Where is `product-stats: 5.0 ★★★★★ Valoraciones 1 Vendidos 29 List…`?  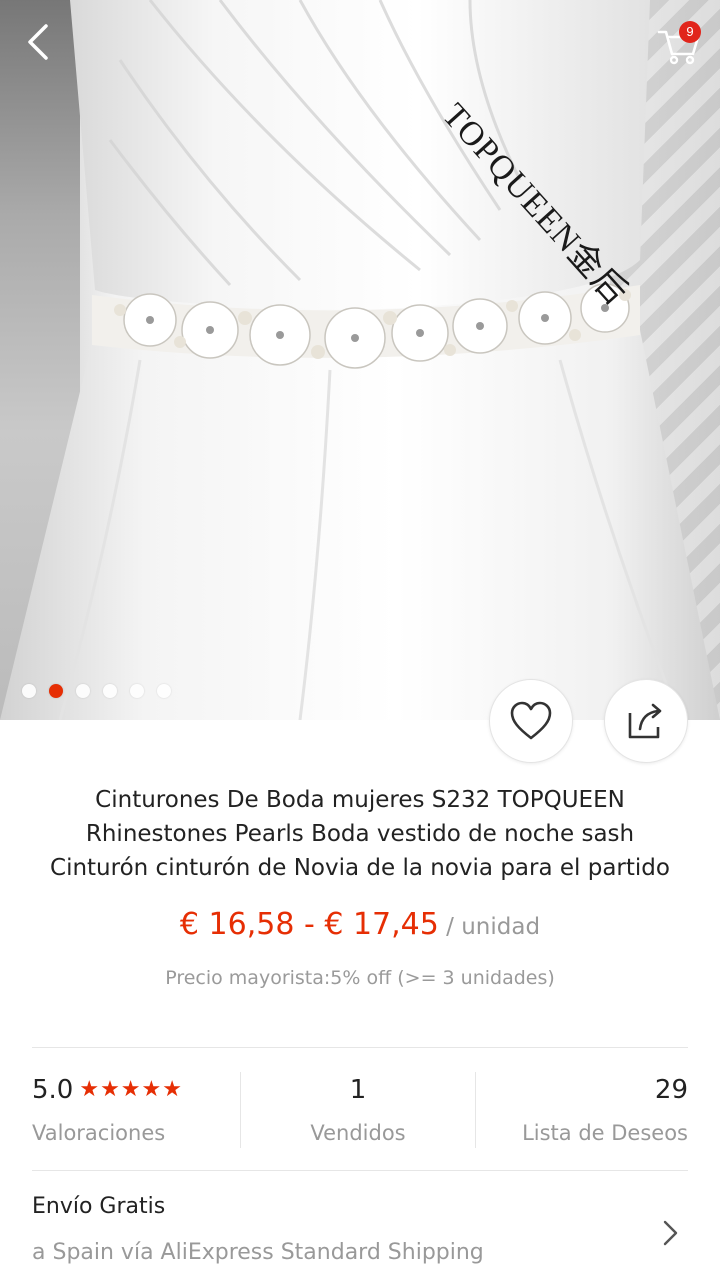 product-stats: 5.0 ★★★★★ Valoraciones 1 Vendidos 29 List… is located at coordinates (360, 1110).